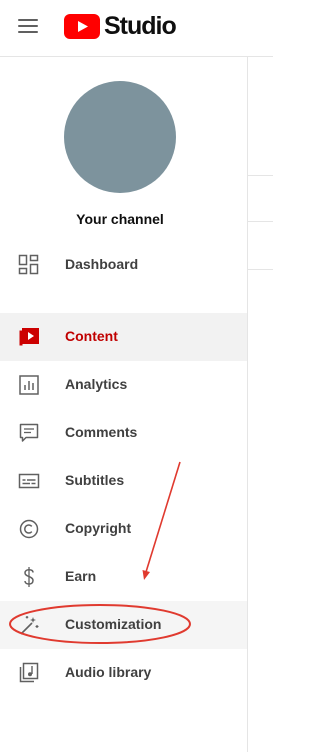 This screenshot has height=752, width=320. I want to click on sidebar-item-content: Content, so click(123, 337).